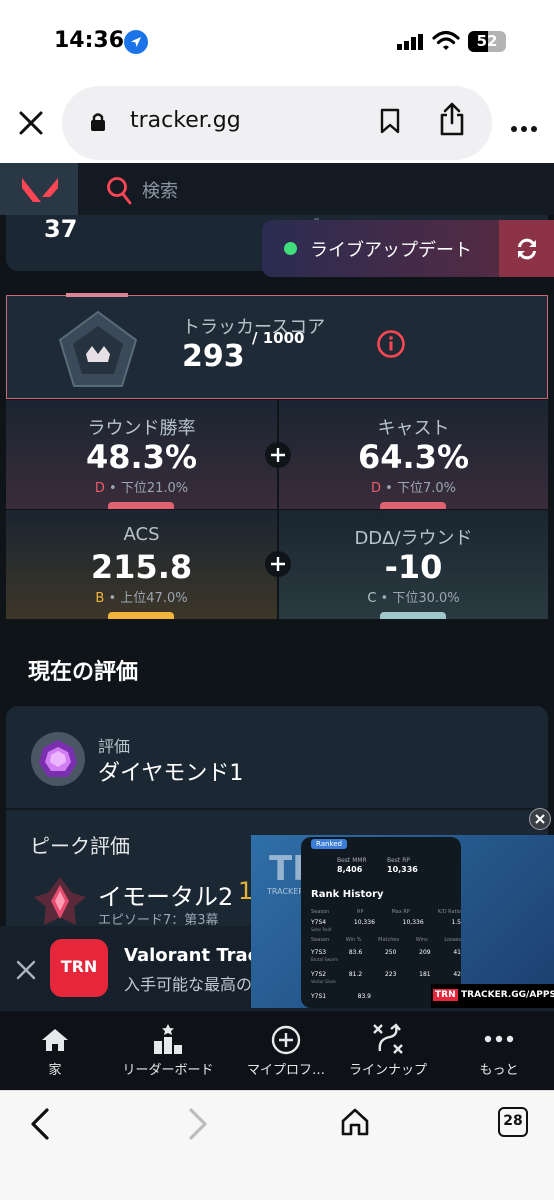 This screenshot has height=1200, width=554. Describe the element at coordinates (352, 860) in the screenshot. I see `mini-best-mmr-label: Best MMR` at that location.